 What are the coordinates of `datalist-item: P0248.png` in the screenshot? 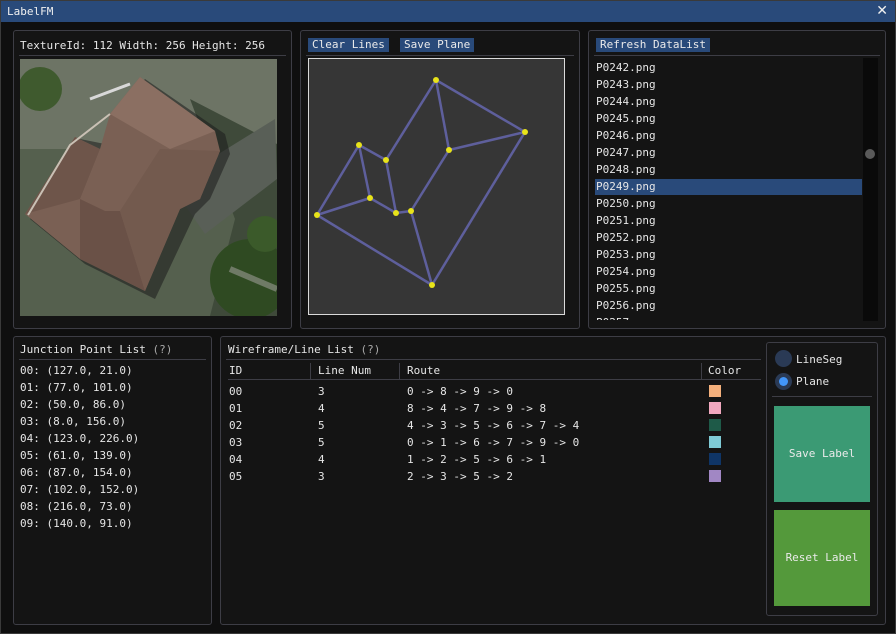 It's located at (728, 170).